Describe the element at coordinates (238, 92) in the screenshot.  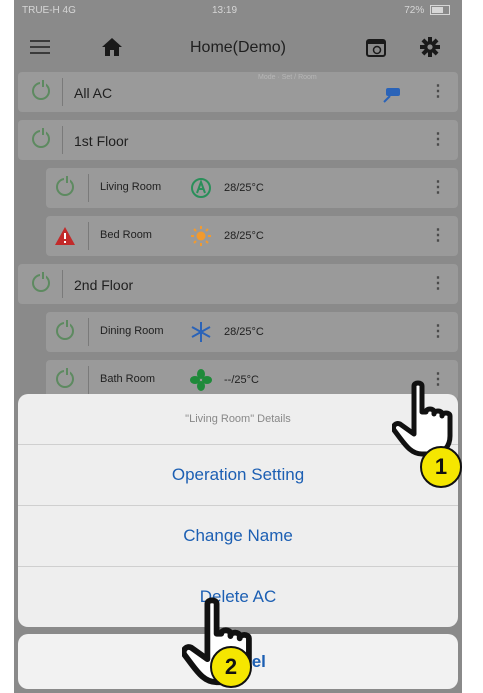
I see `list-item-all-ac: All AC Mode · Set / Room ⋮` at that location.